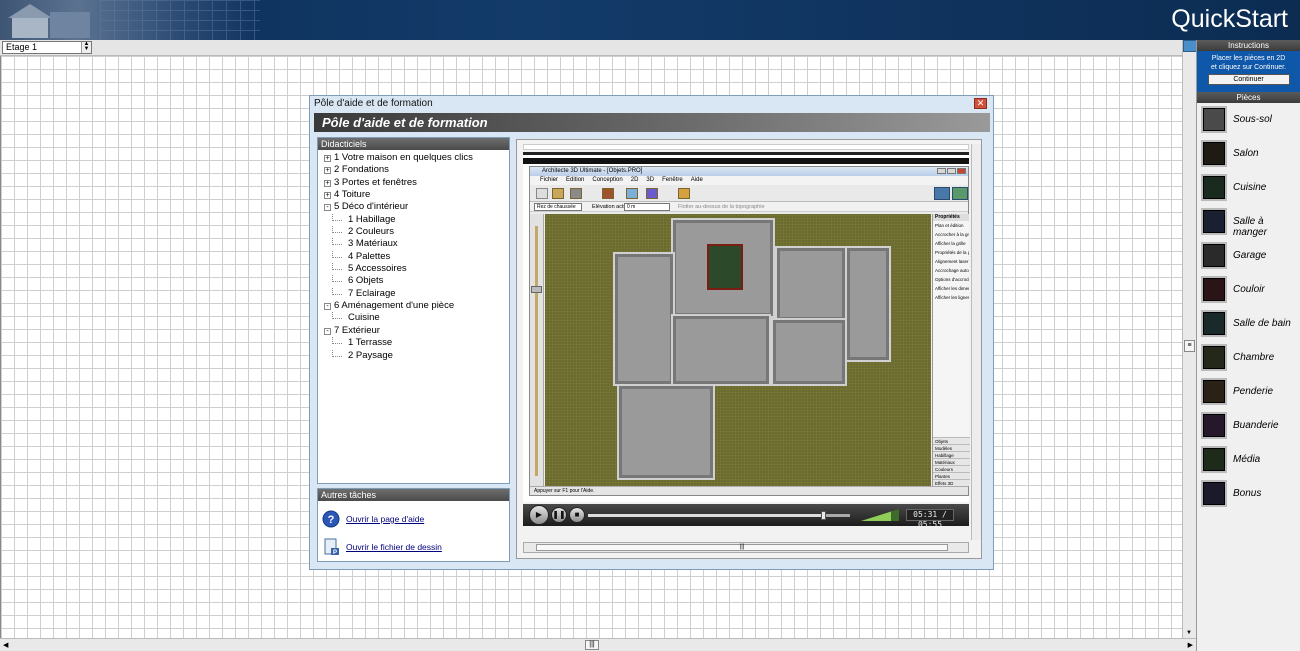 This screenshot has width=1300, height=651. What do you see at coordinates (1189, 633) in the screenshot?
I see `scroll-down-arrow-icon: ▼` at bounding box center [1189, 633].